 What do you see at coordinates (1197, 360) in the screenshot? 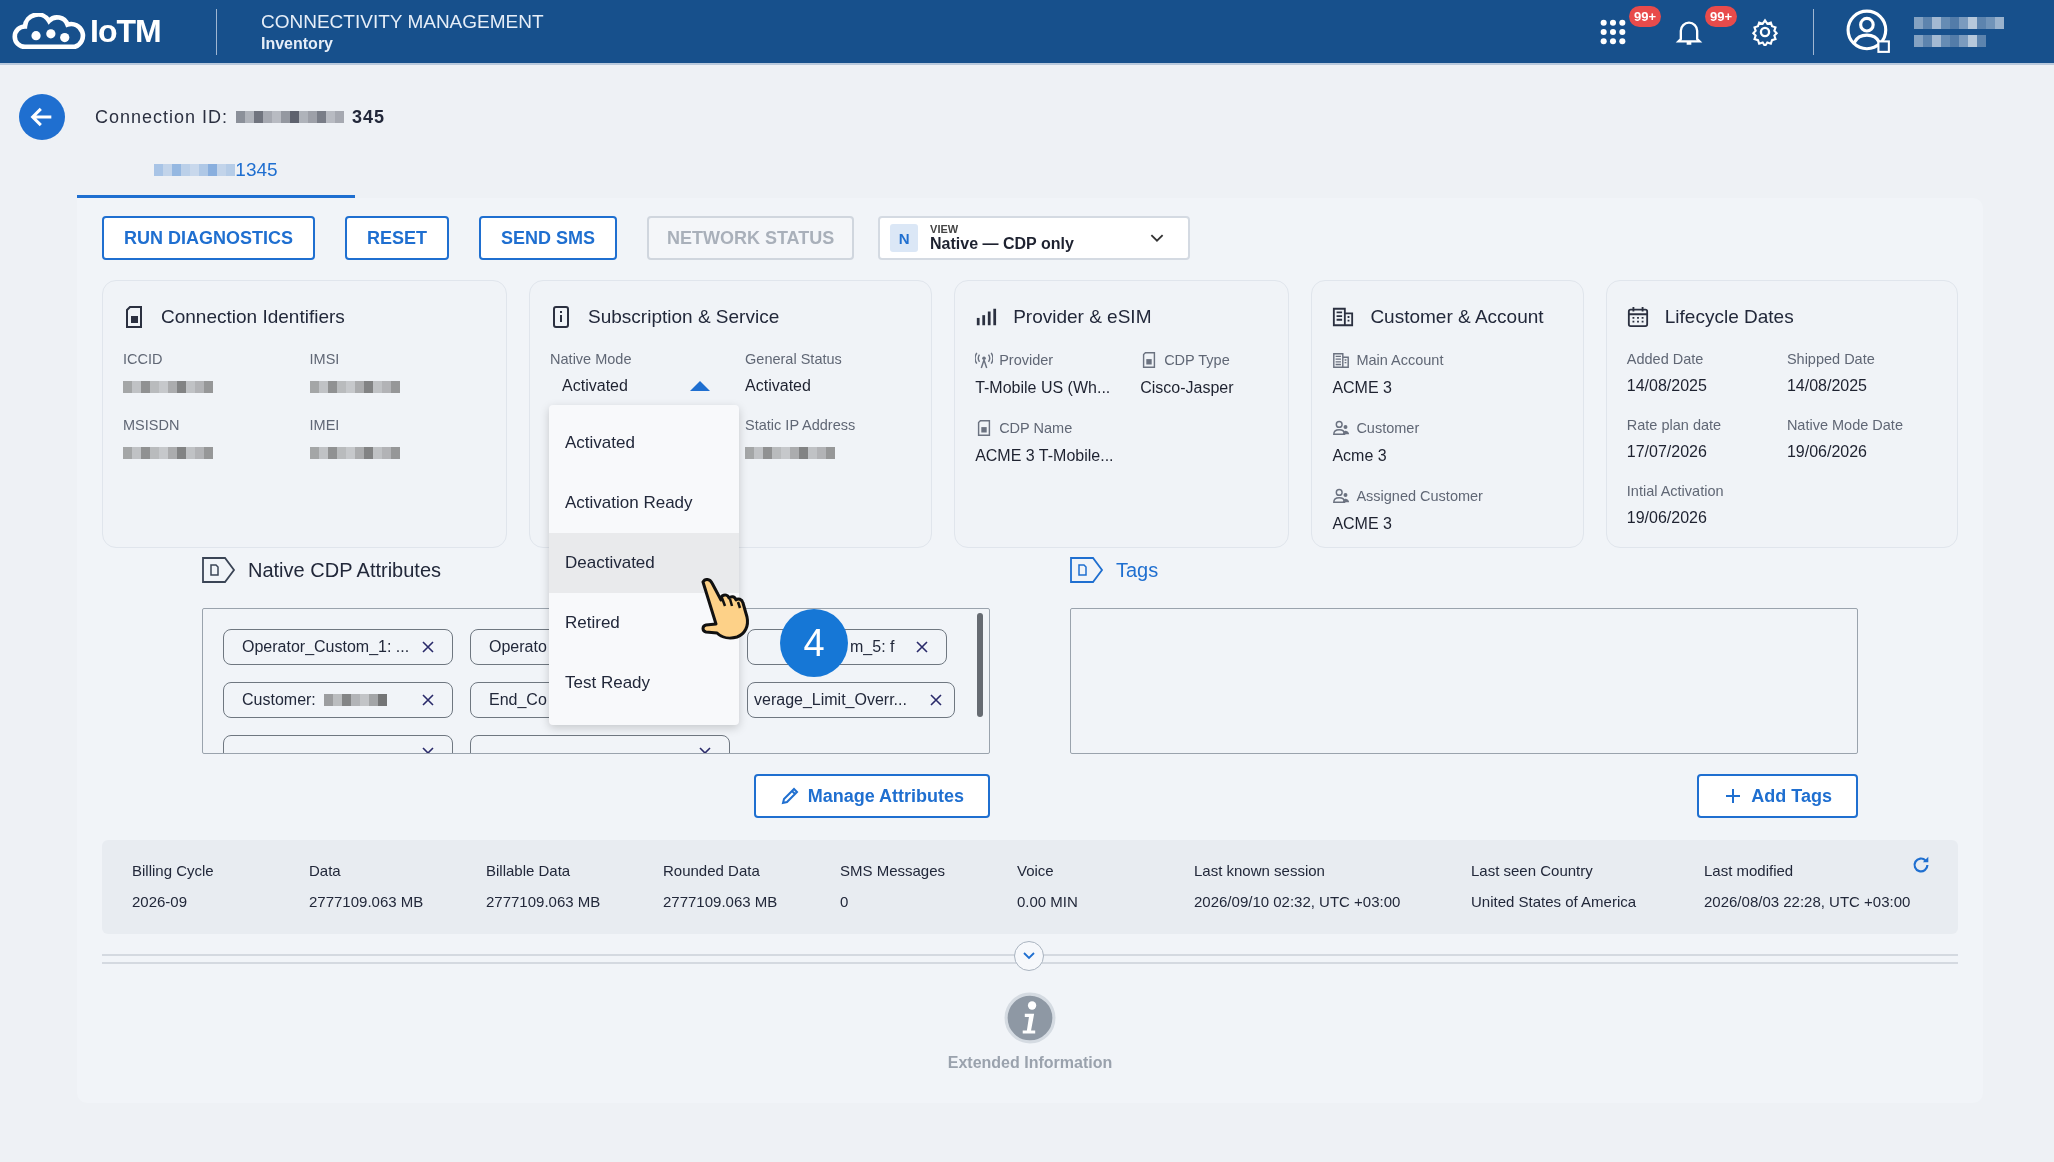
I see `field-label: CDP Type` at bounding box center [1197, 360].